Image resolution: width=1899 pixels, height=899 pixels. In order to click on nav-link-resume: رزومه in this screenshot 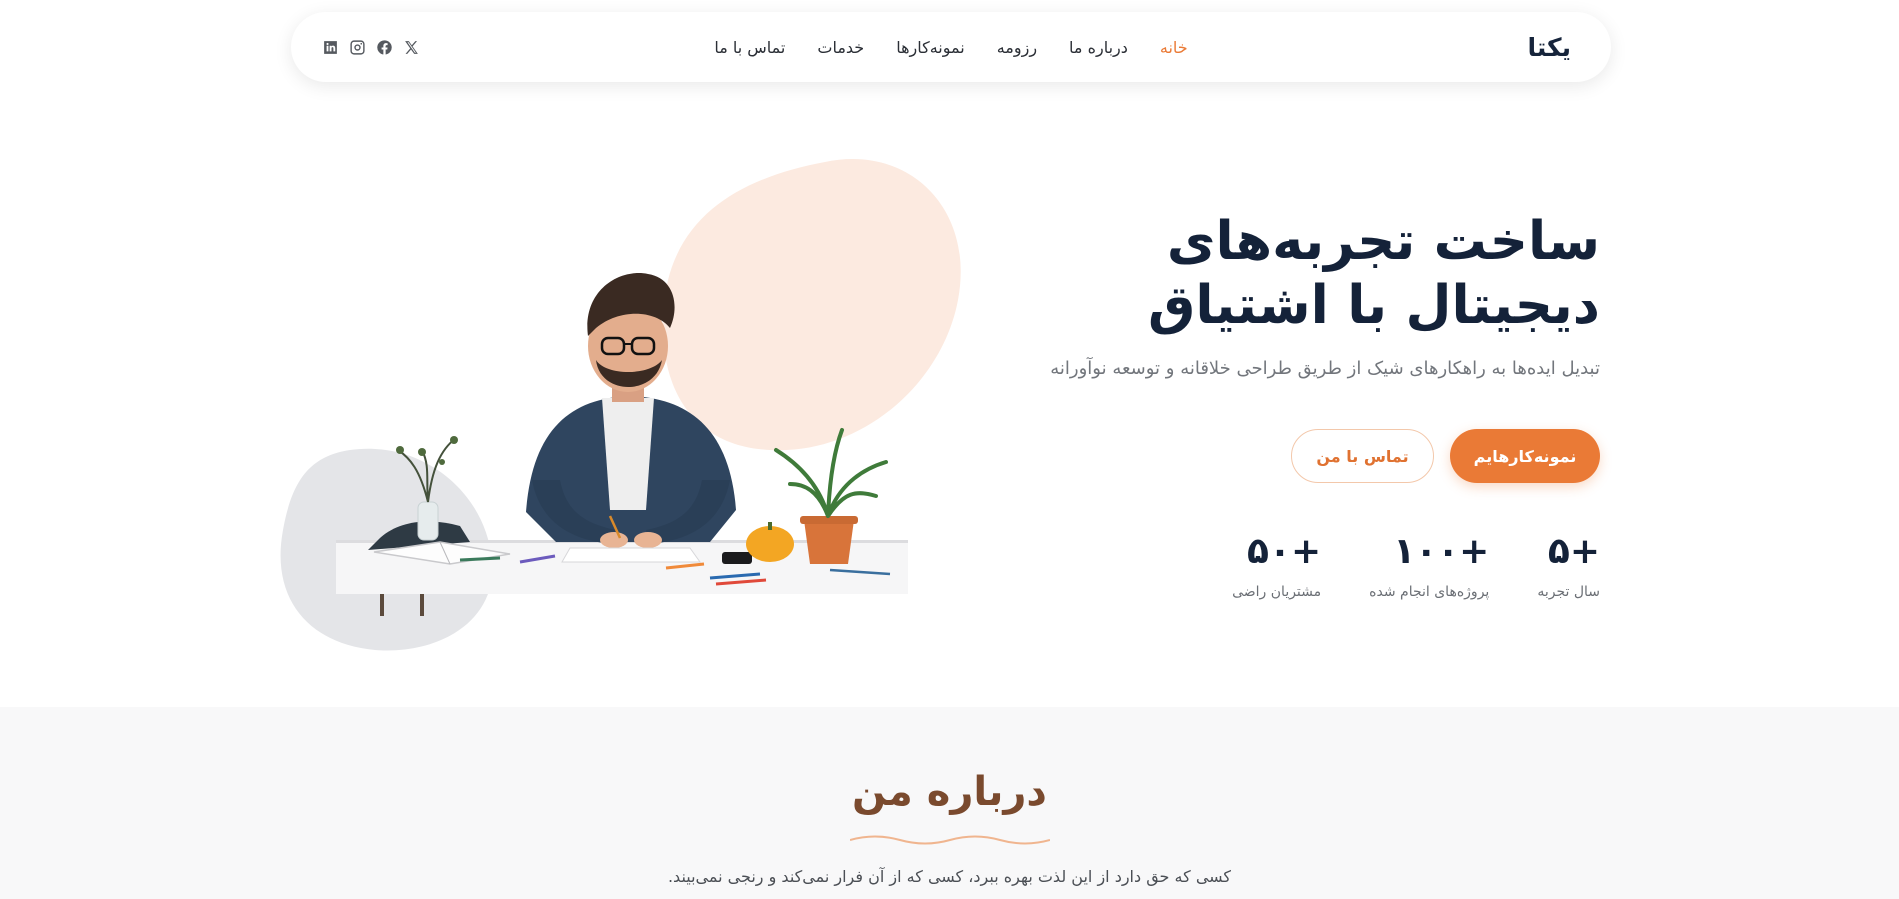, I will do `click(1017, 47)`.